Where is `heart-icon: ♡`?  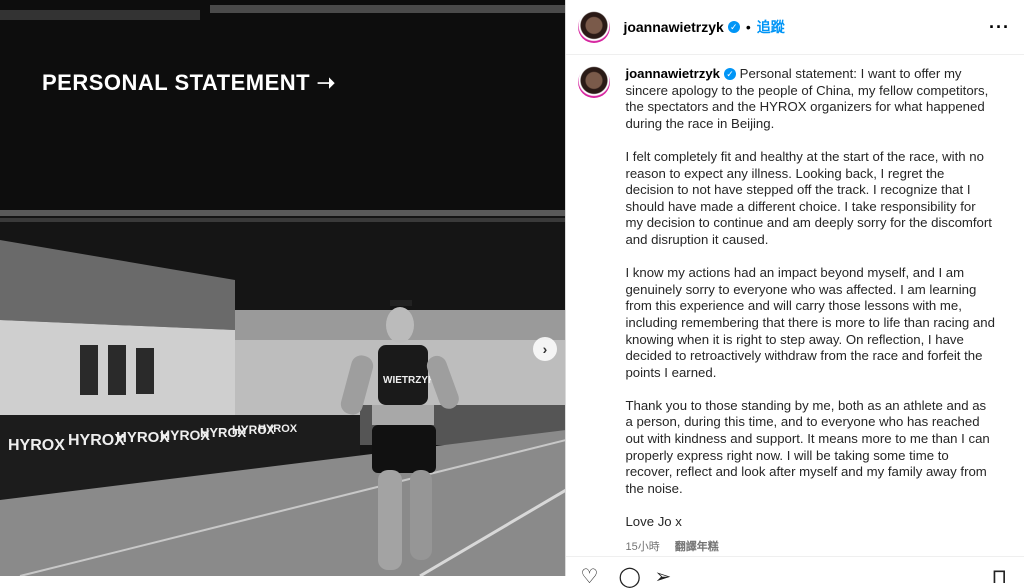 heart-icon: ♡ is located at coordinates (589, 577).